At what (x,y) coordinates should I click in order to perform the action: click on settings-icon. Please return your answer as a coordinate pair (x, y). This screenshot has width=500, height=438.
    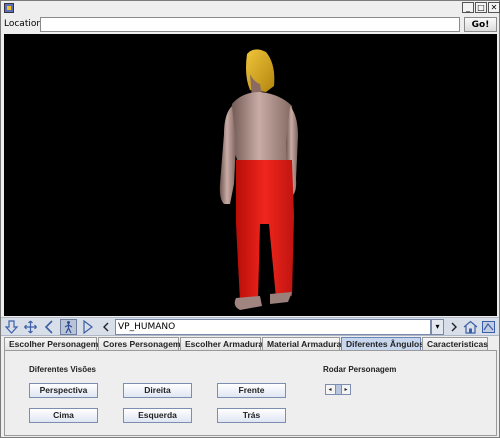
    Looking at the image, I should click on (488, 327).